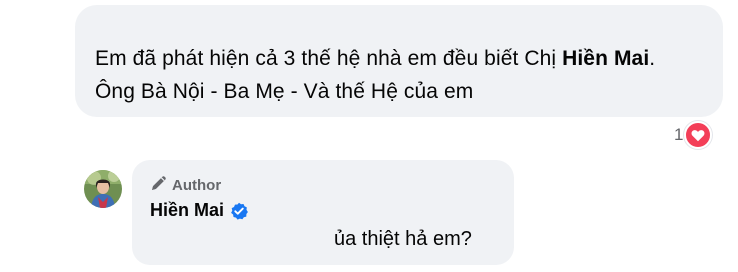 The image size is (738, 272). I want to click on reaction-summary: 1, so click(693, 135).